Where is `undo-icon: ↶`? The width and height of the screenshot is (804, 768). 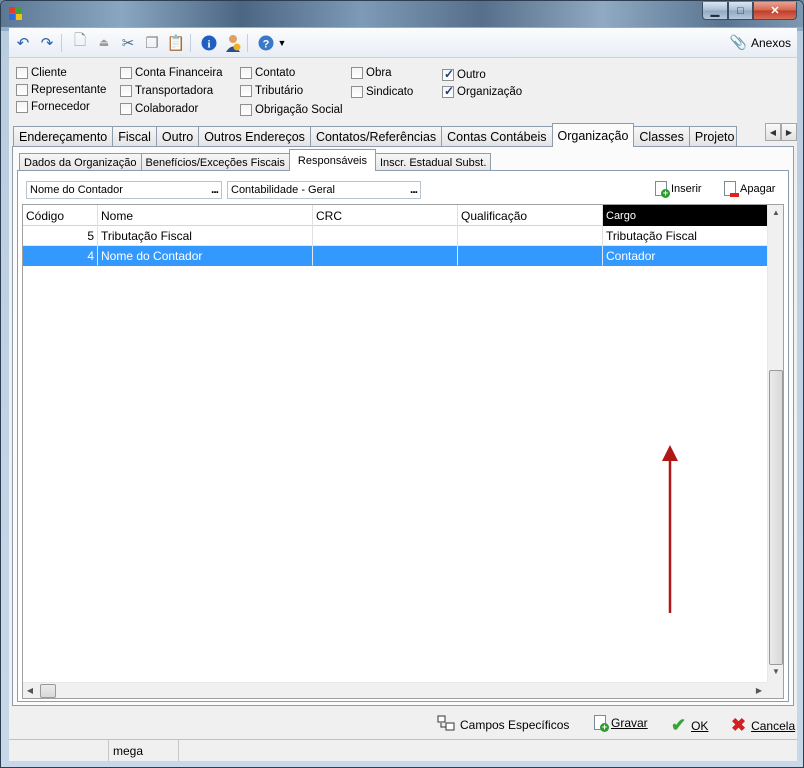 undo-icon: ↶ is located at coordinates (23, 43).